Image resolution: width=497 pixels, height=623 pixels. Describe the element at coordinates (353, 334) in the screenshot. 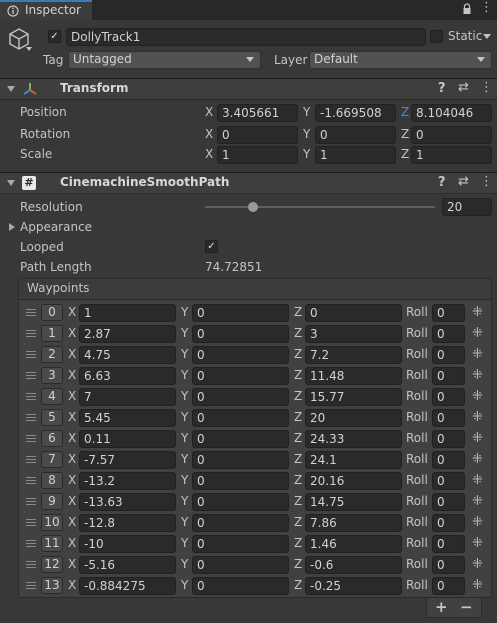

I see `waypoint-z-field: 3` at that location.